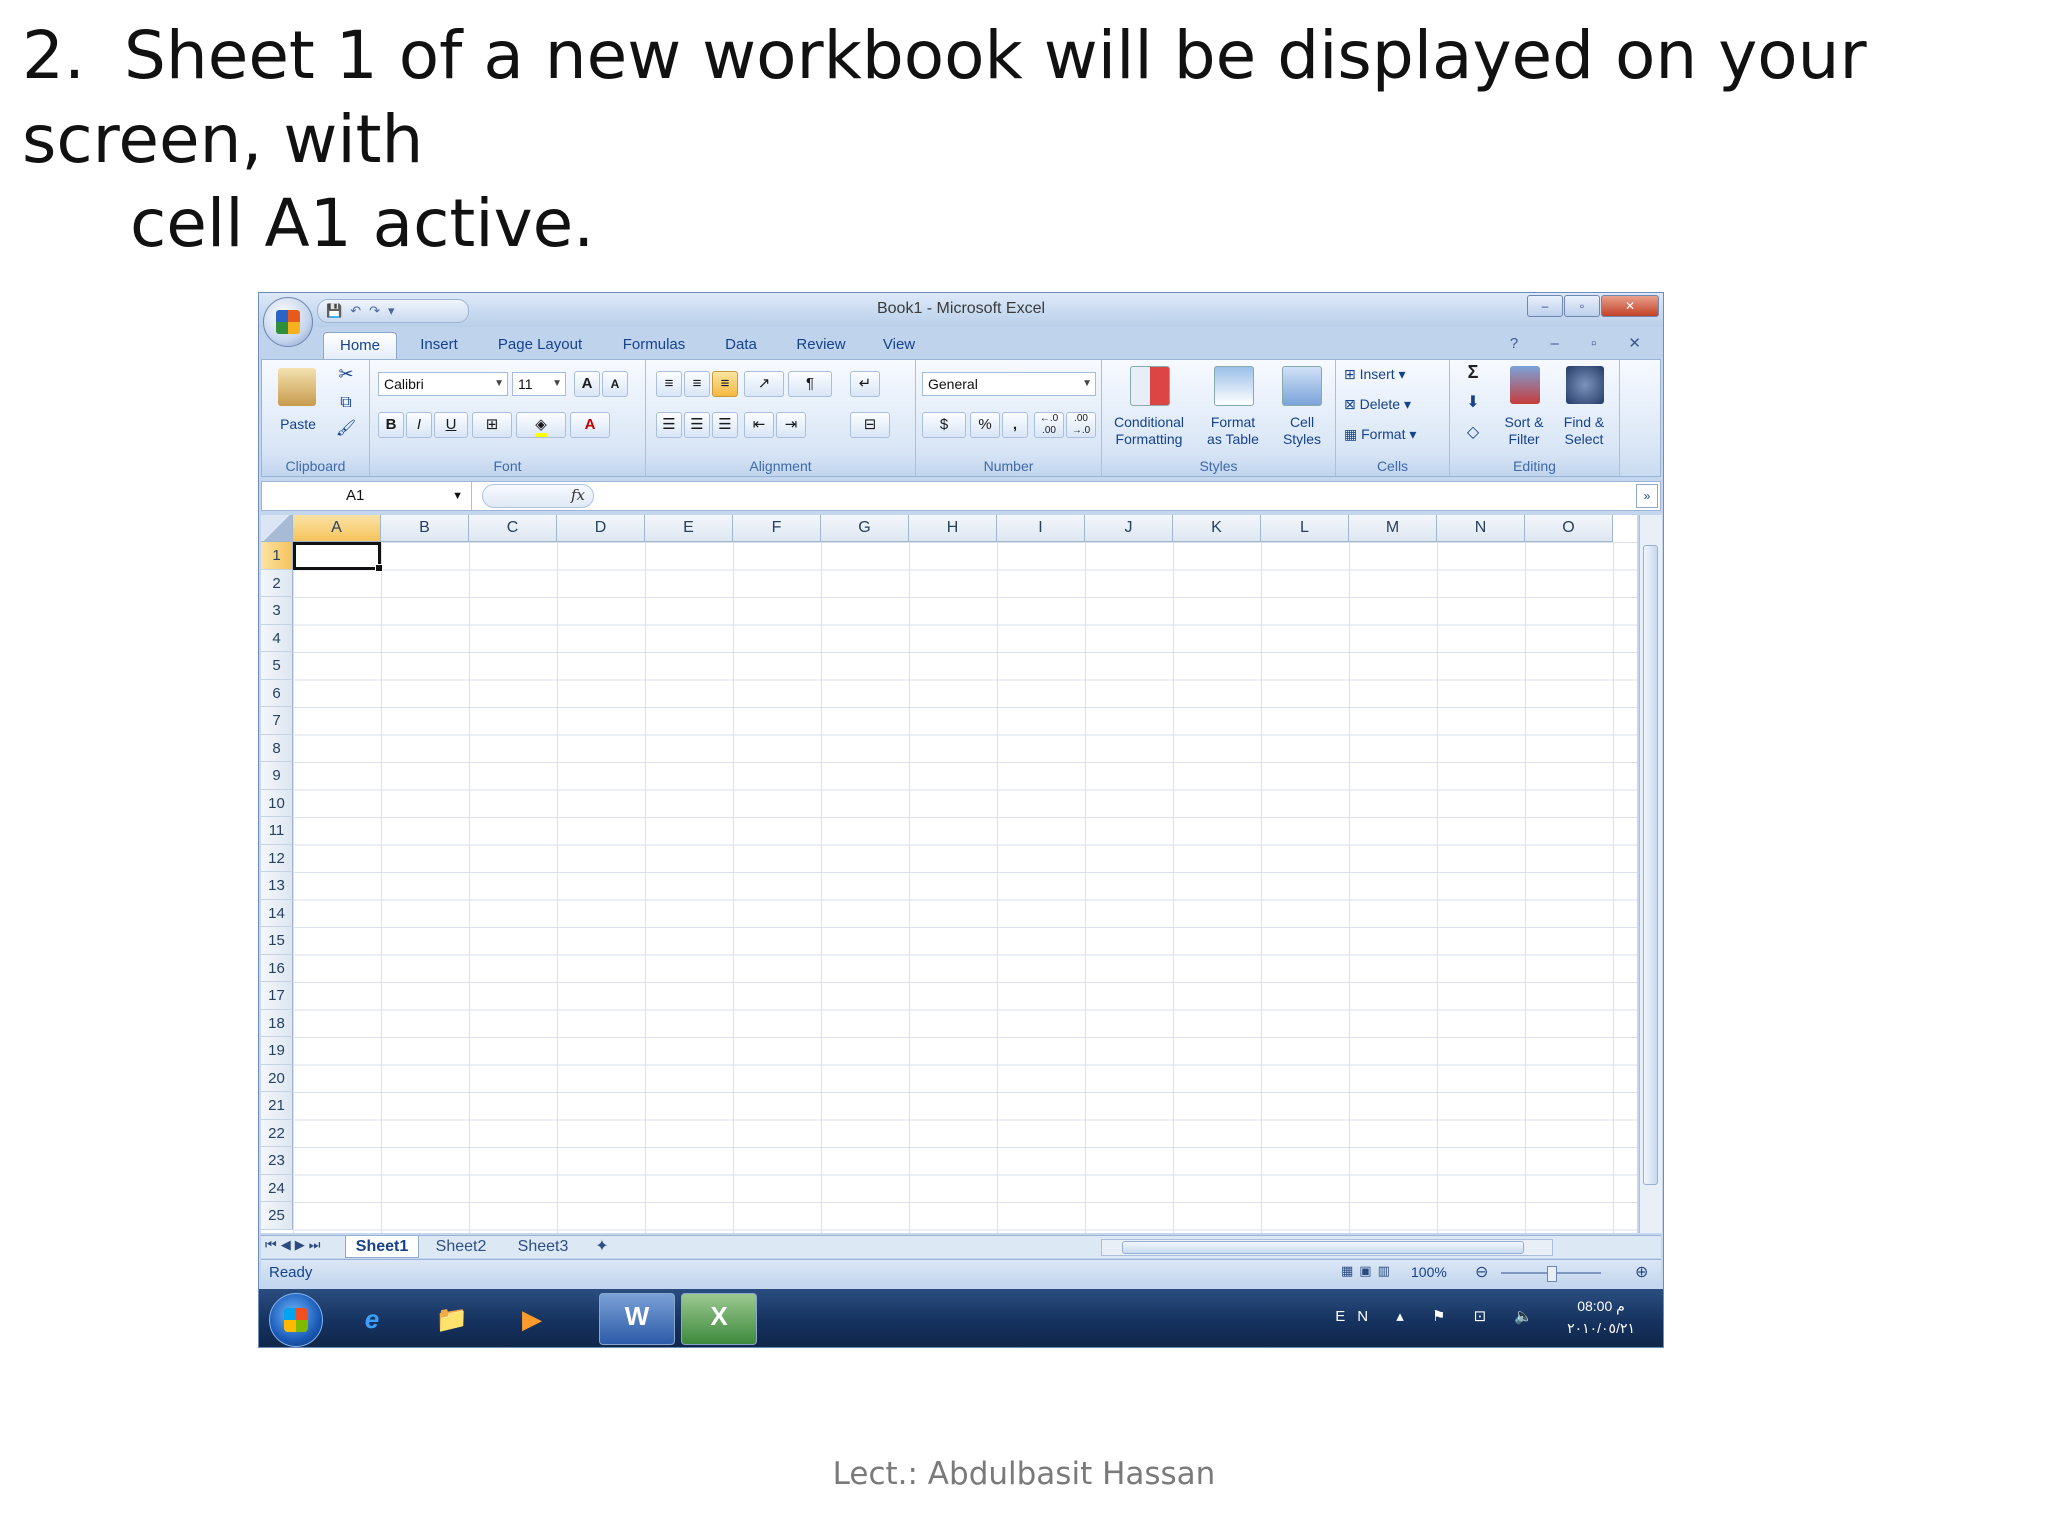  What do you see at coordinates (296, 1320) in the screenshot?
I see `start-button` at bounding box center [296, 1320].